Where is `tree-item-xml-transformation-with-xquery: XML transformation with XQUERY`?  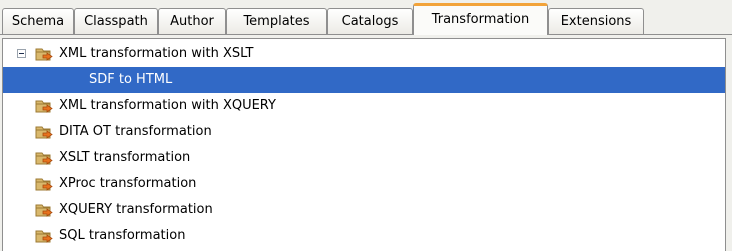 tree-item-xml-transformation-with-xquery: XML transformation with XQUERY is located at coordinates (364, 106).